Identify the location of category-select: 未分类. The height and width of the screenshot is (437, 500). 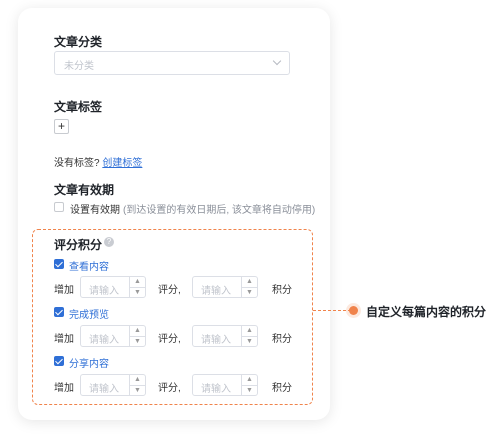
(172, 63).